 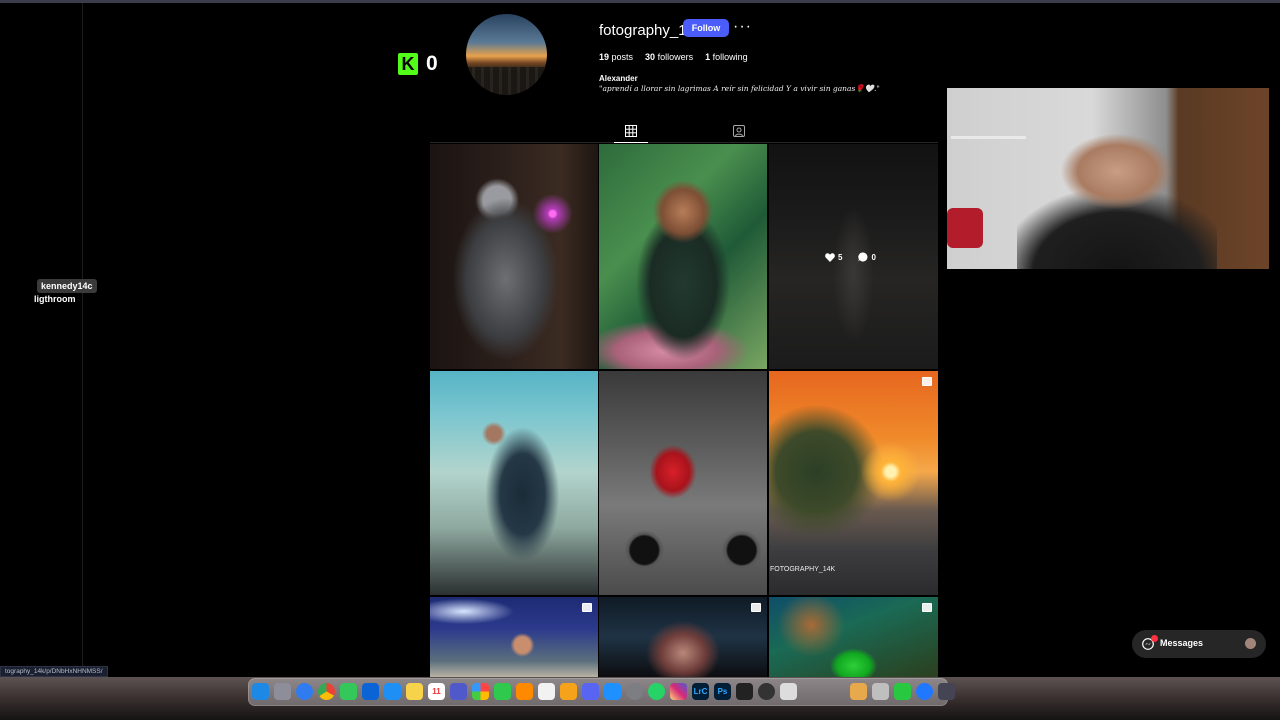 I want to click on pages-icon, so click(x=568, y=691).